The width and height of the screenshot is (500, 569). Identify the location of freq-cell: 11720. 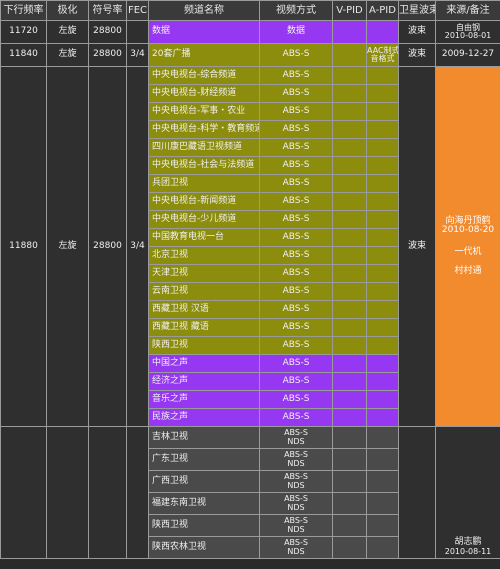
(23, 32).